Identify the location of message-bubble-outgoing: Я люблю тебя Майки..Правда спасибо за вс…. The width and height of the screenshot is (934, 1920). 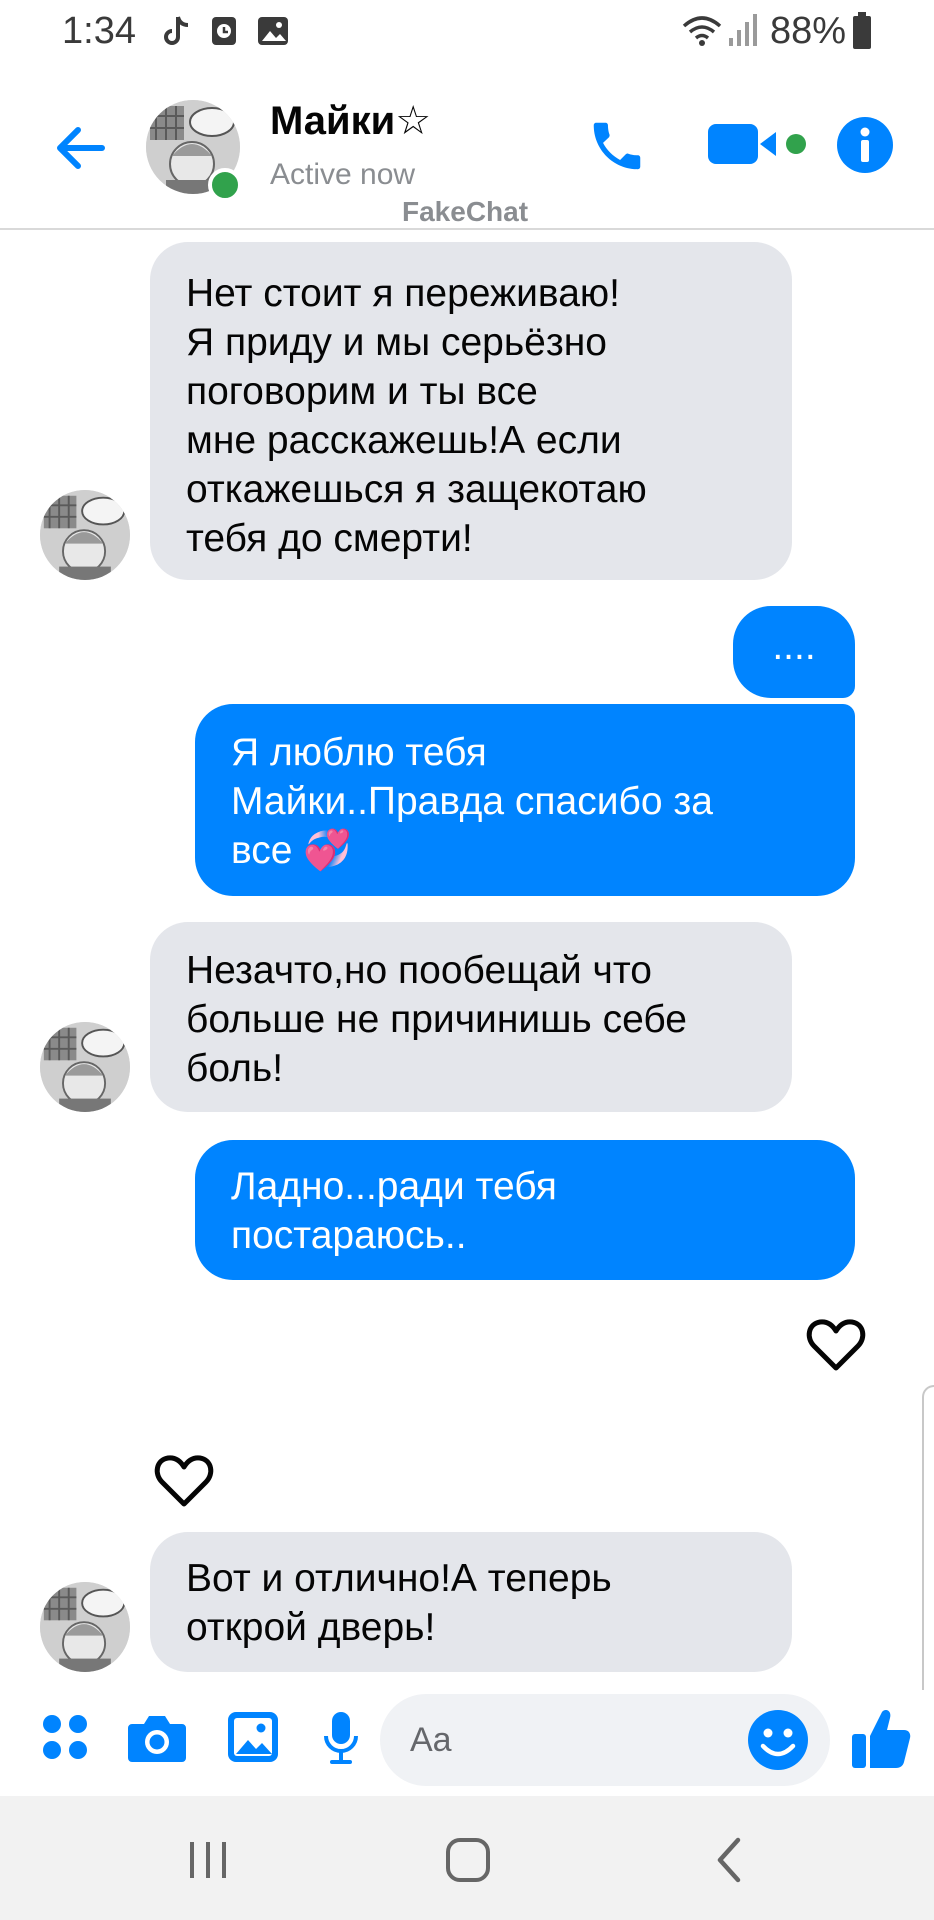
(525, 800).